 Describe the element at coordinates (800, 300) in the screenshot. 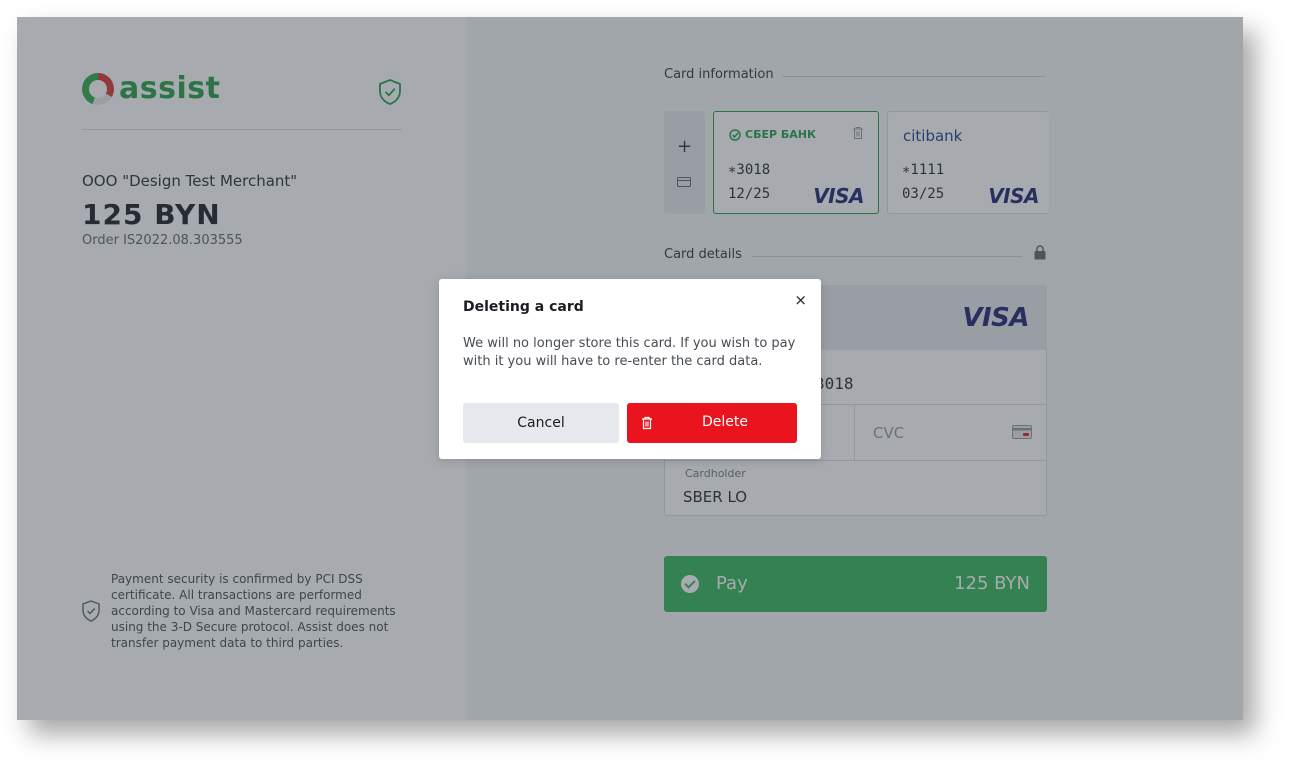

I see `close-icon: ×` at that location.